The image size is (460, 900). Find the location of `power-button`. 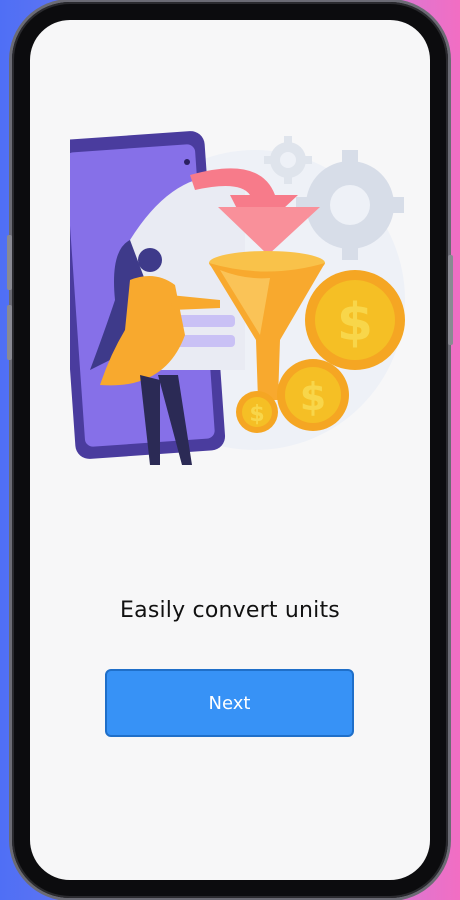

power-button is located at coordinates (450, 300).